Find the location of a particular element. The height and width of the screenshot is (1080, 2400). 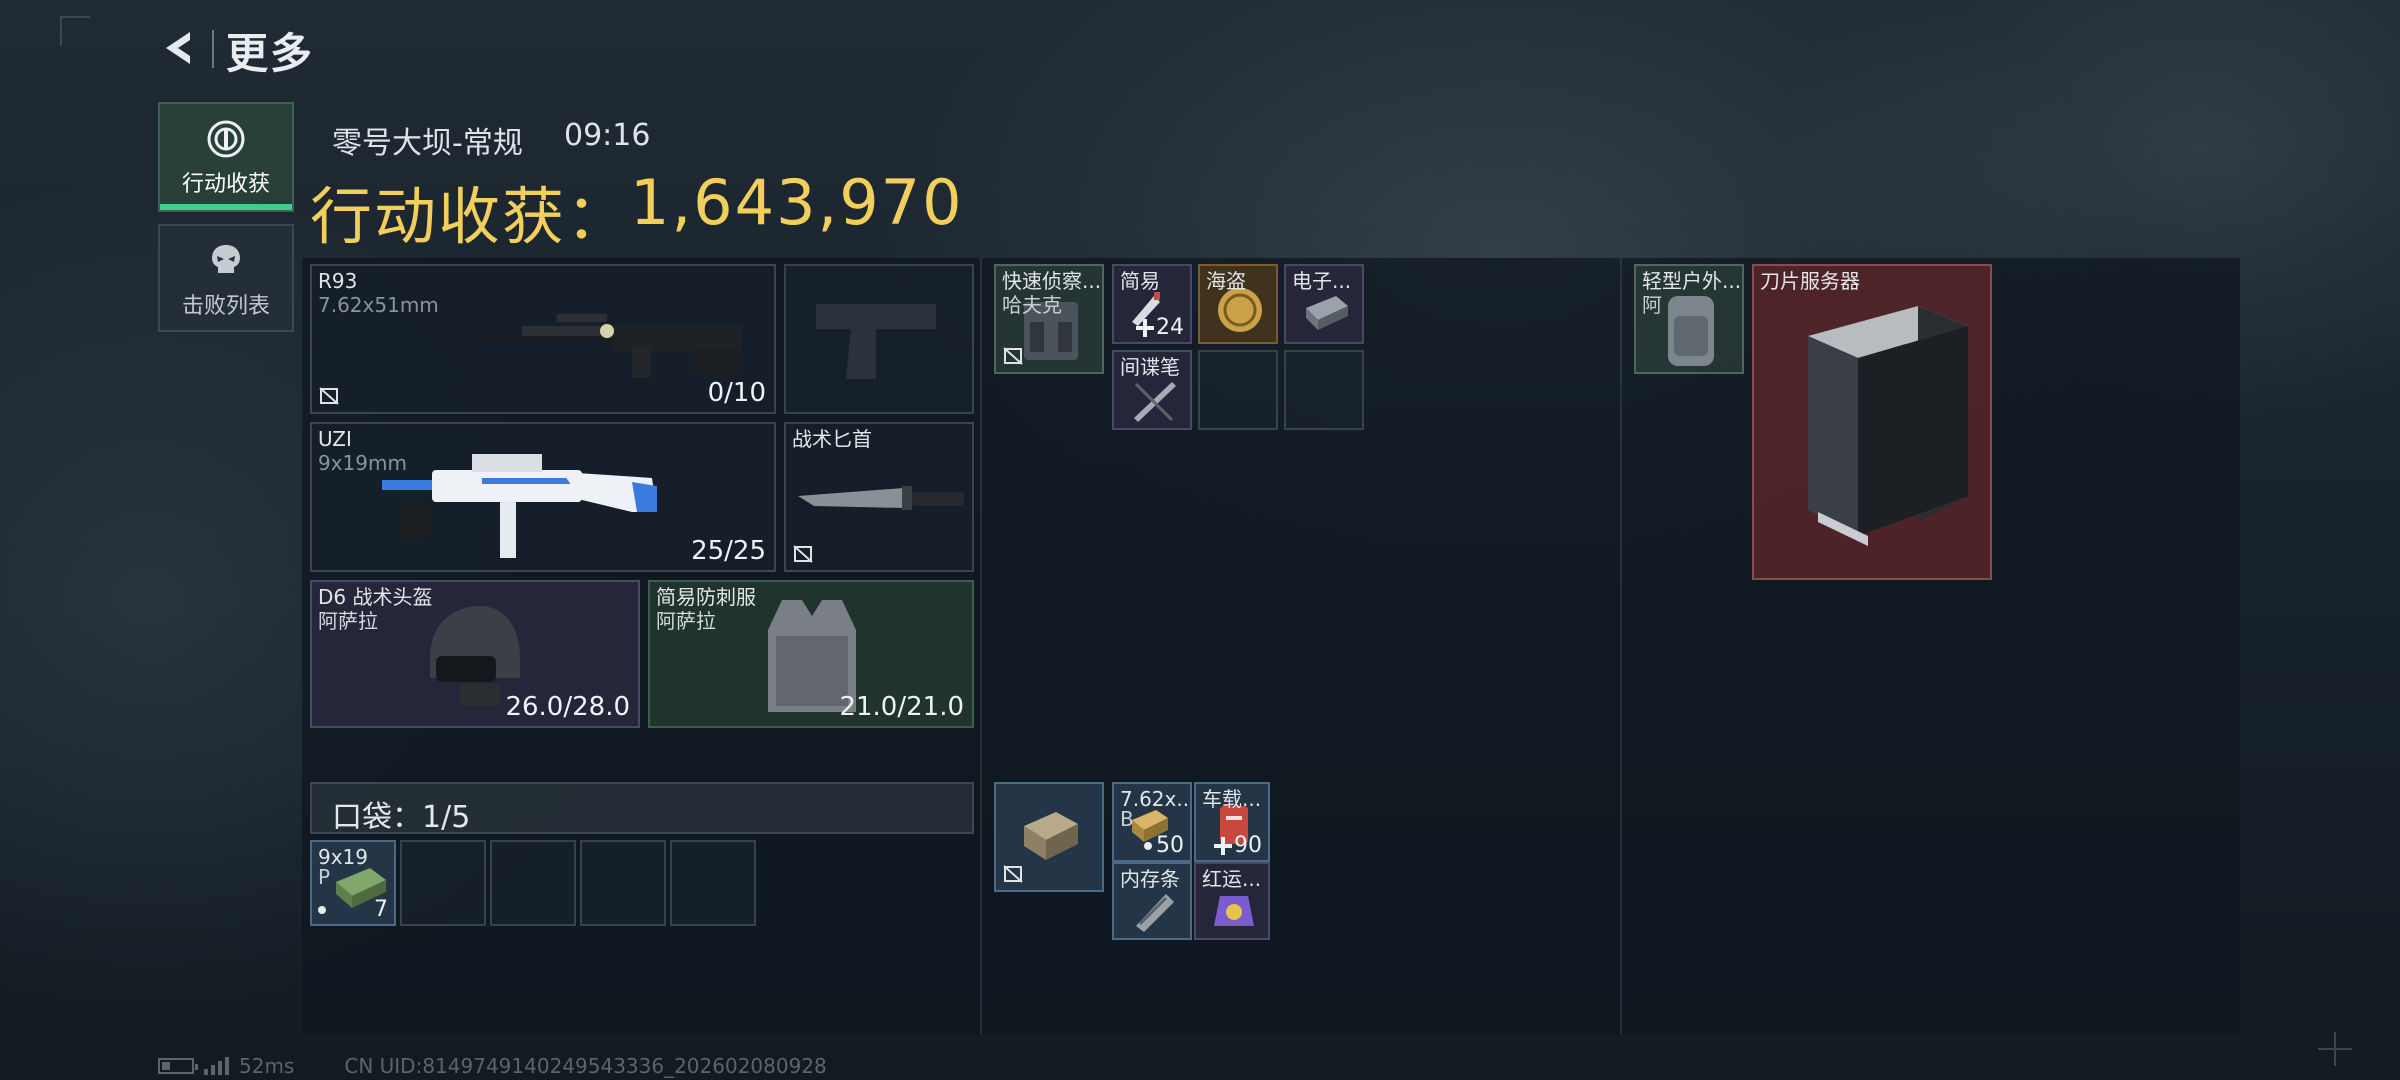

helmet-origin: 阿萨拉 is located at coordinates (348, 621).